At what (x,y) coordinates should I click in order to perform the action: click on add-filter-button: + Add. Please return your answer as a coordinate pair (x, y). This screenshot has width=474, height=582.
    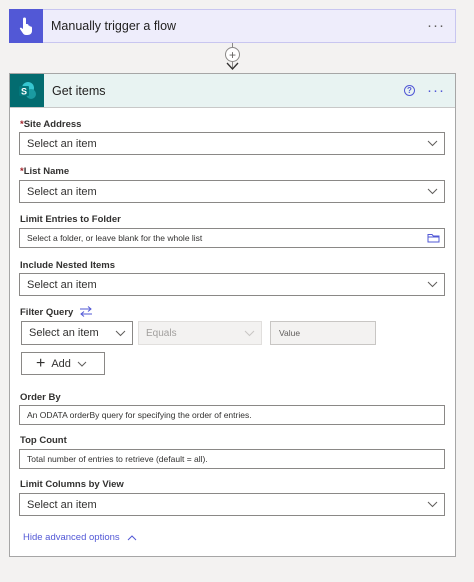
    Looking at the image, I should click on (63, 363).